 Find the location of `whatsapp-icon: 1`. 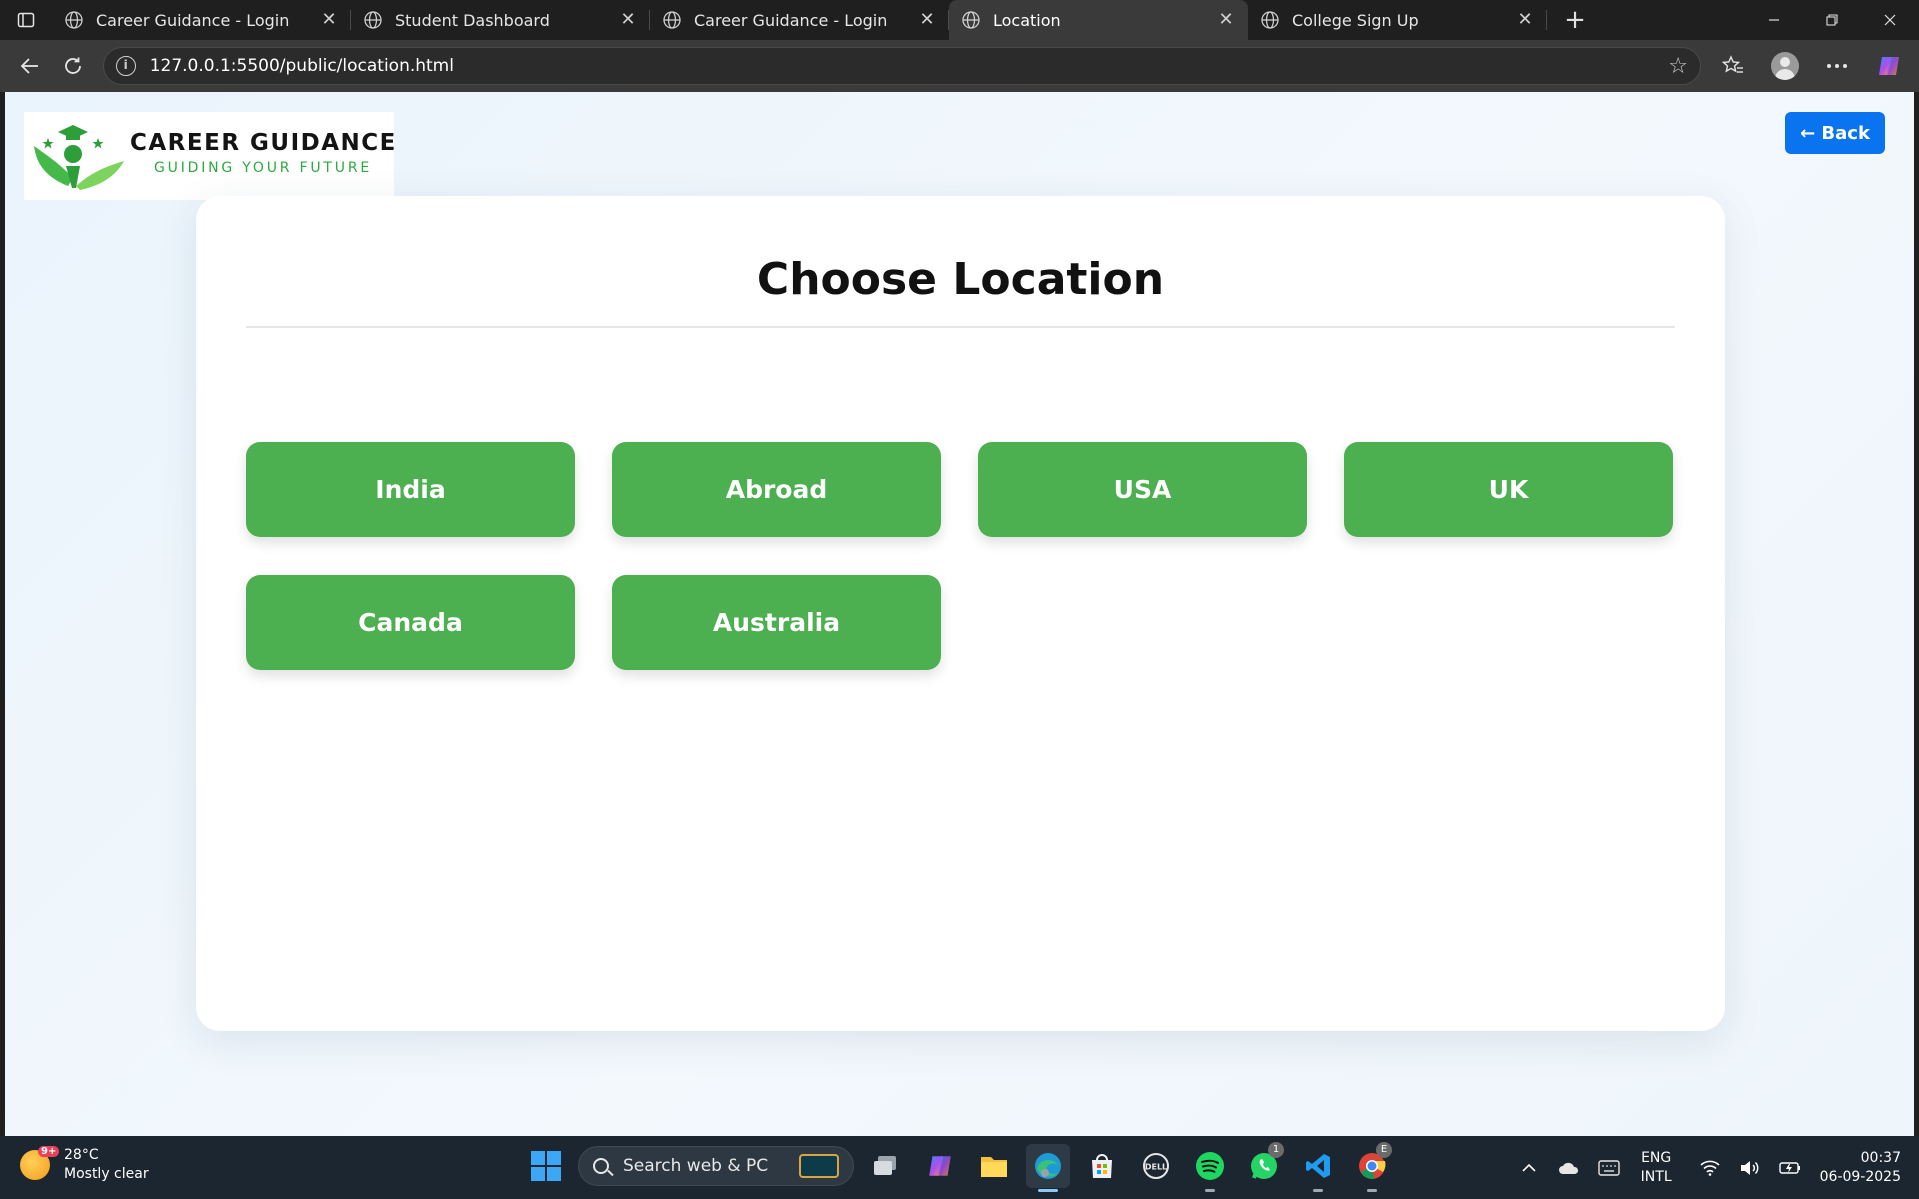

whatsapp-icon: 1 is located at coordinates (1264, 1165).